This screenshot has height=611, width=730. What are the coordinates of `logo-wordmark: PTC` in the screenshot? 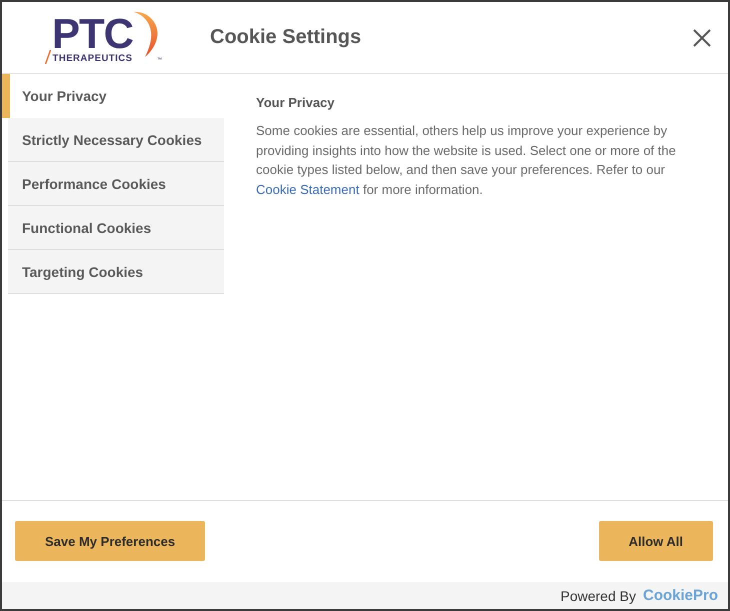 It's located at (92, 33).